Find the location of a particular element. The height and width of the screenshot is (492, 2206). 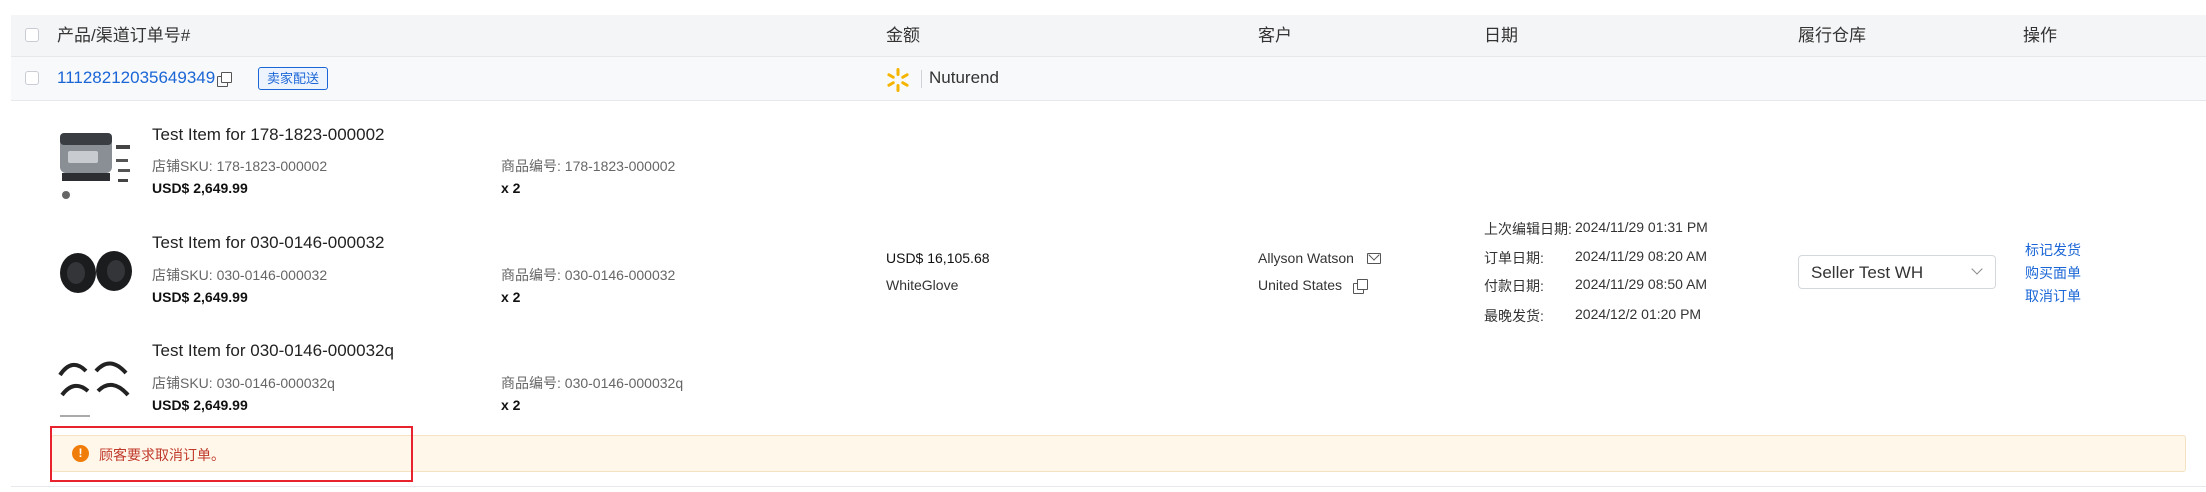

table-header: 产品/渠道订单号# 金额 客户 日期 履行仓库 操作 is located at coordinates (1108, 35).